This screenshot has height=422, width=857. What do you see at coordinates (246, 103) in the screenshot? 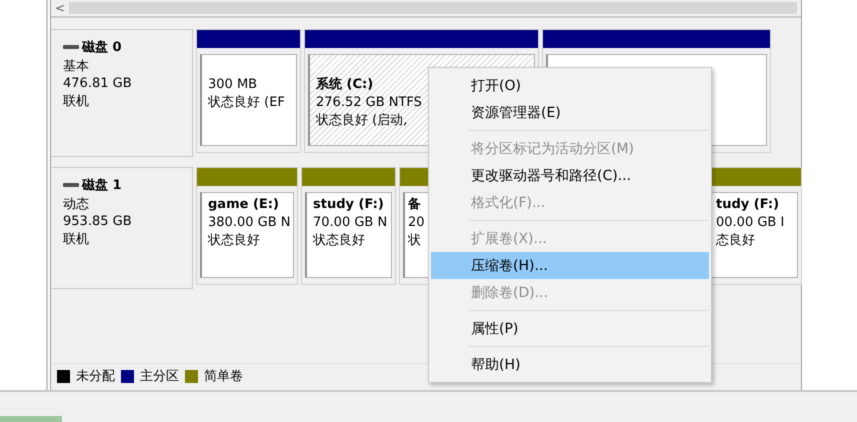
I see `partition-status: 状态良好 (EF` at bounding box center [246, 103].